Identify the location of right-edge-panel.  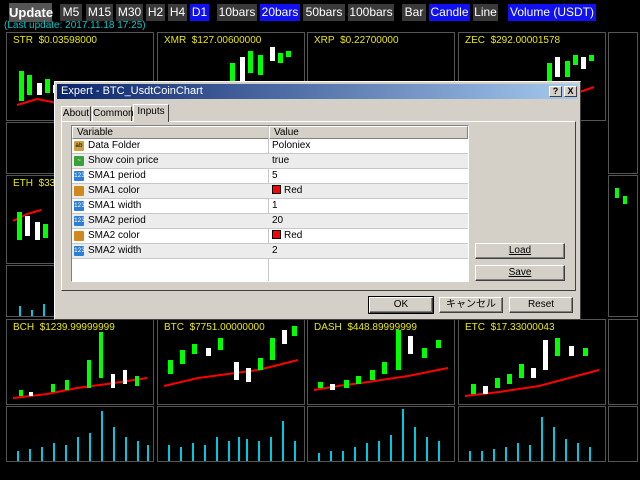
(623, 103).